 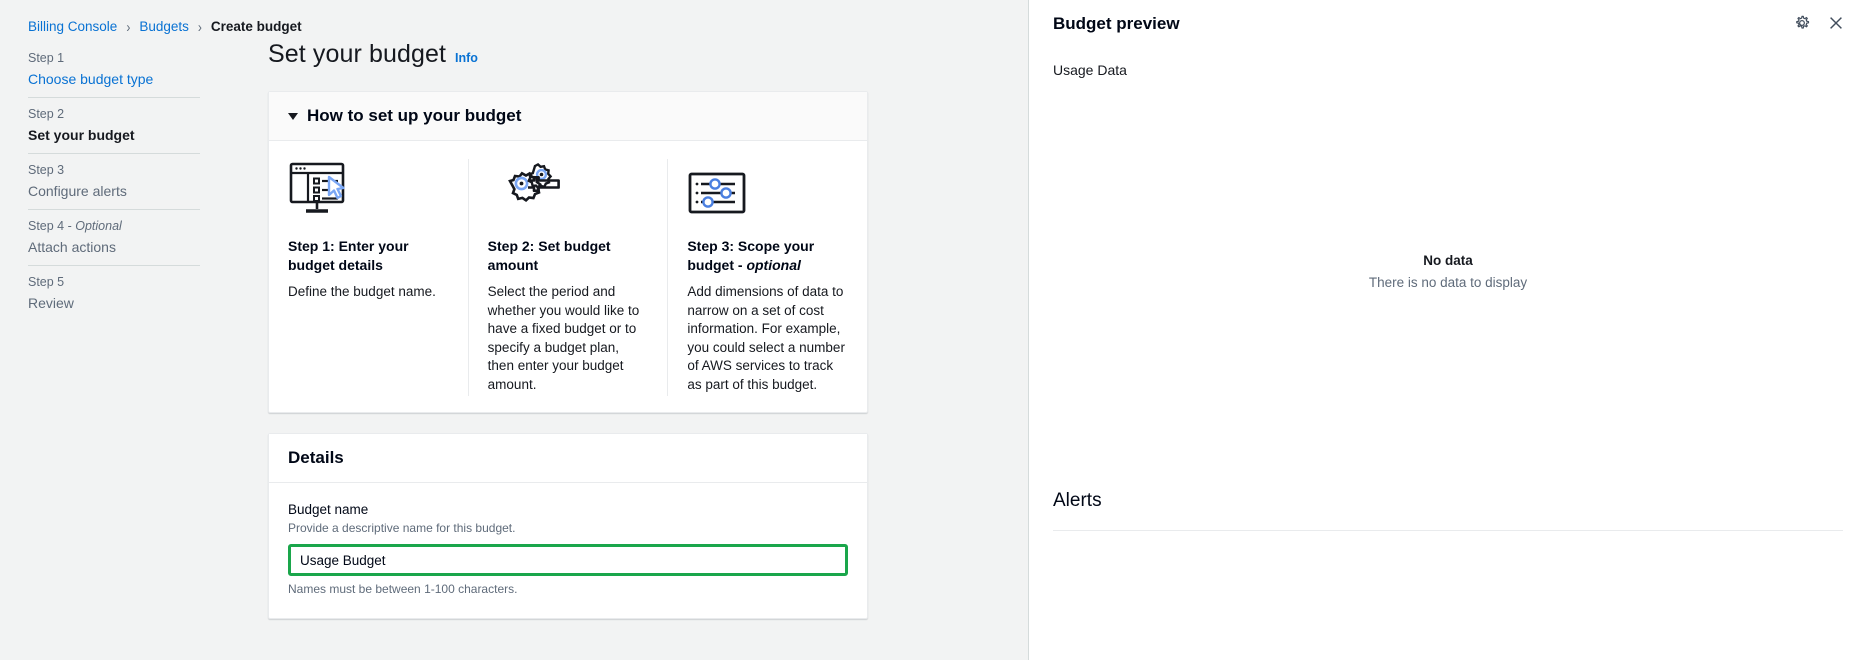 I want to click on budget-preview-title: Budget preview, so click(x=1116, y=23).